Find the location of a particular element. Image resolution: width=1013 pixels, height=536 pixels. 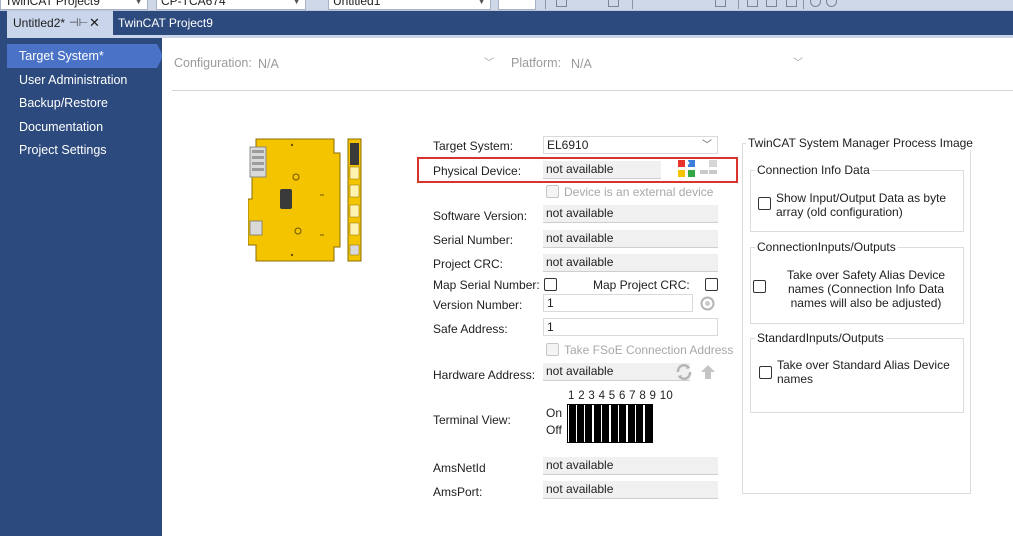

terminal-view-label: Terminal View: is located at coordinates (472, 420).